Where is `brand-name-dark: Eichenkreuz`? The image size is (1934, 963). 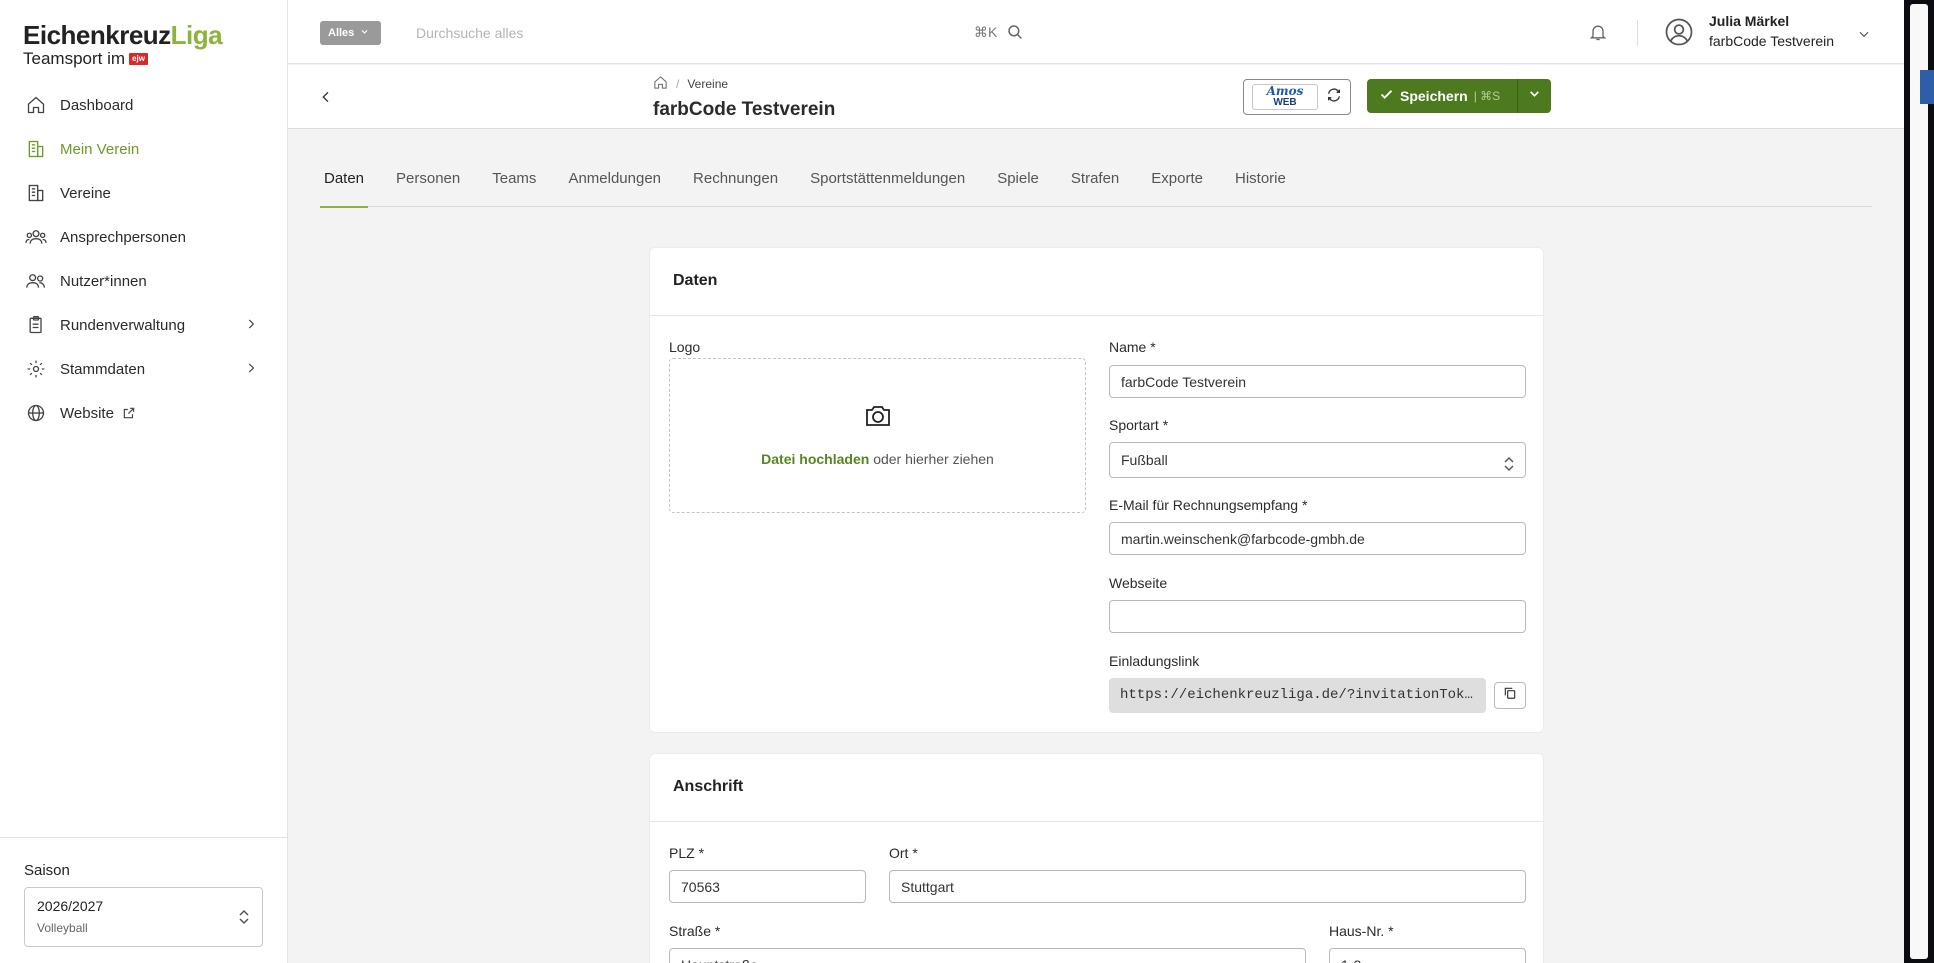
brand-name-dark: Eichenkreuz is located at coordinates (97, 35).